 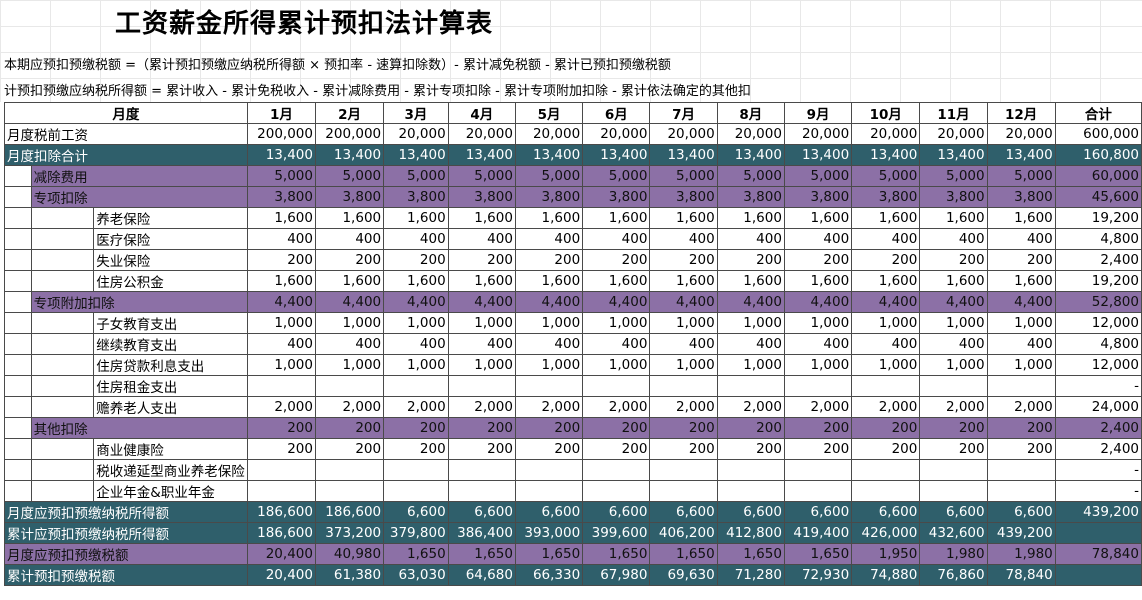 What do you see at coordinates (886, 554) in the screenshot?
I see `value-cell: 1,950` at bounding box center [886, 554].